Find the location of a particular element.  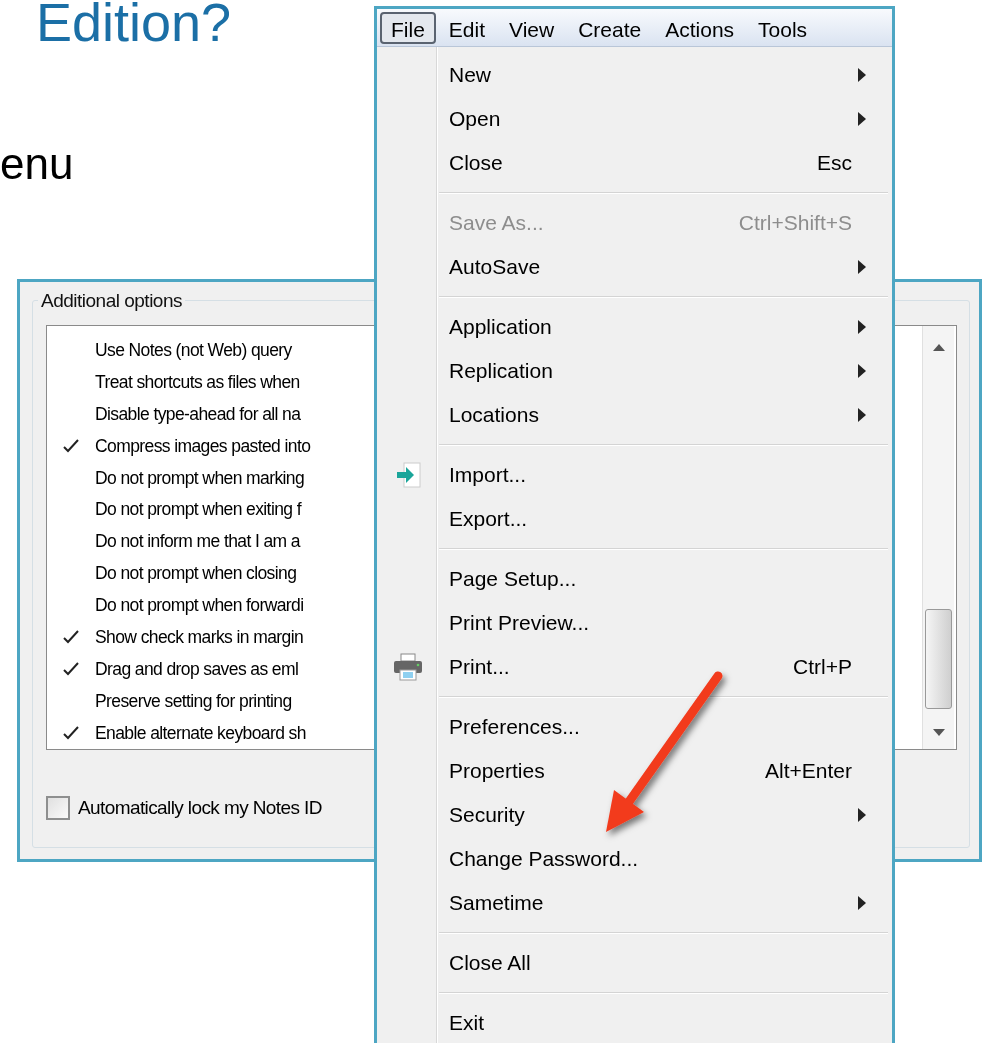

checkbox-label: Automatically lock my Notes ID is located at coordinates (200, 808).